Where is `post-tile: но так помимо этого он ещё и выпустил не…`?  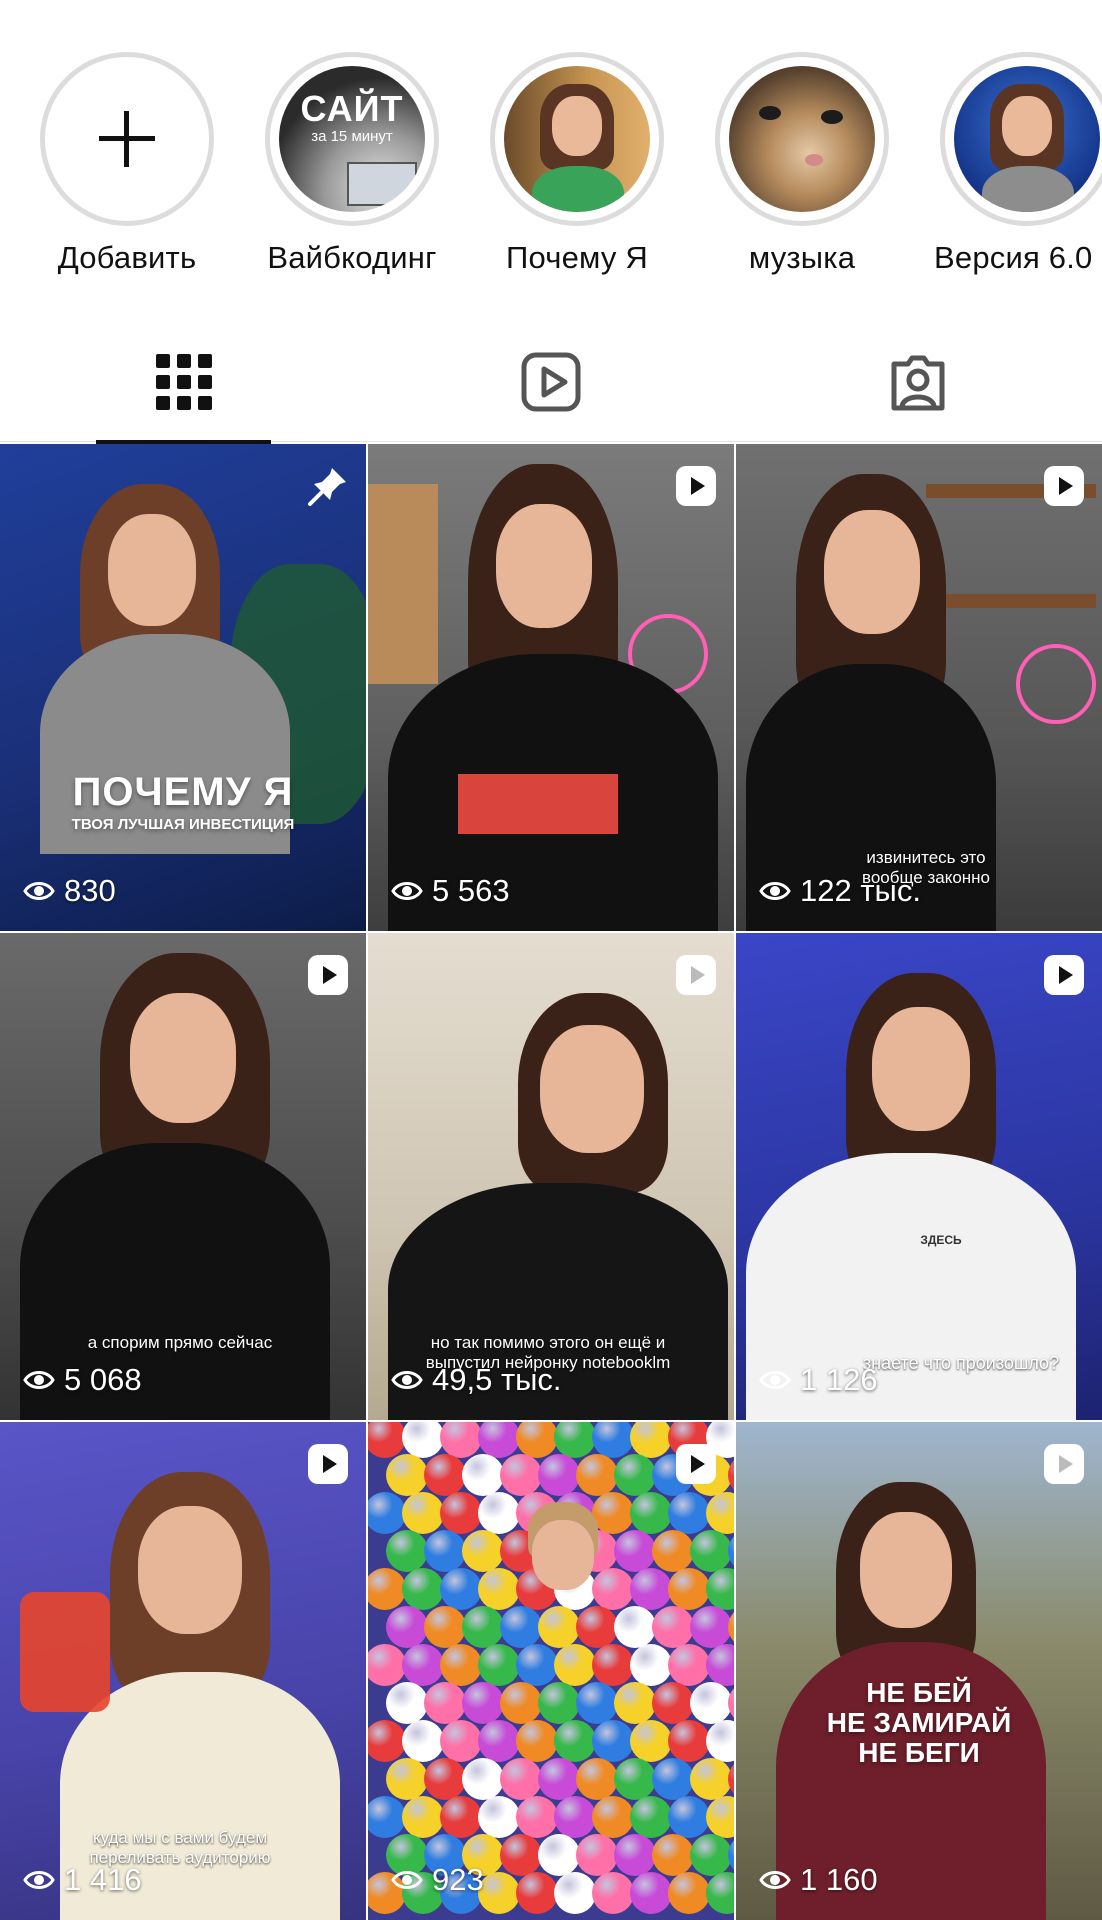
post-tile: но так помимо этого он ещё и выпустил не… is located at coordinates (551, 1176).